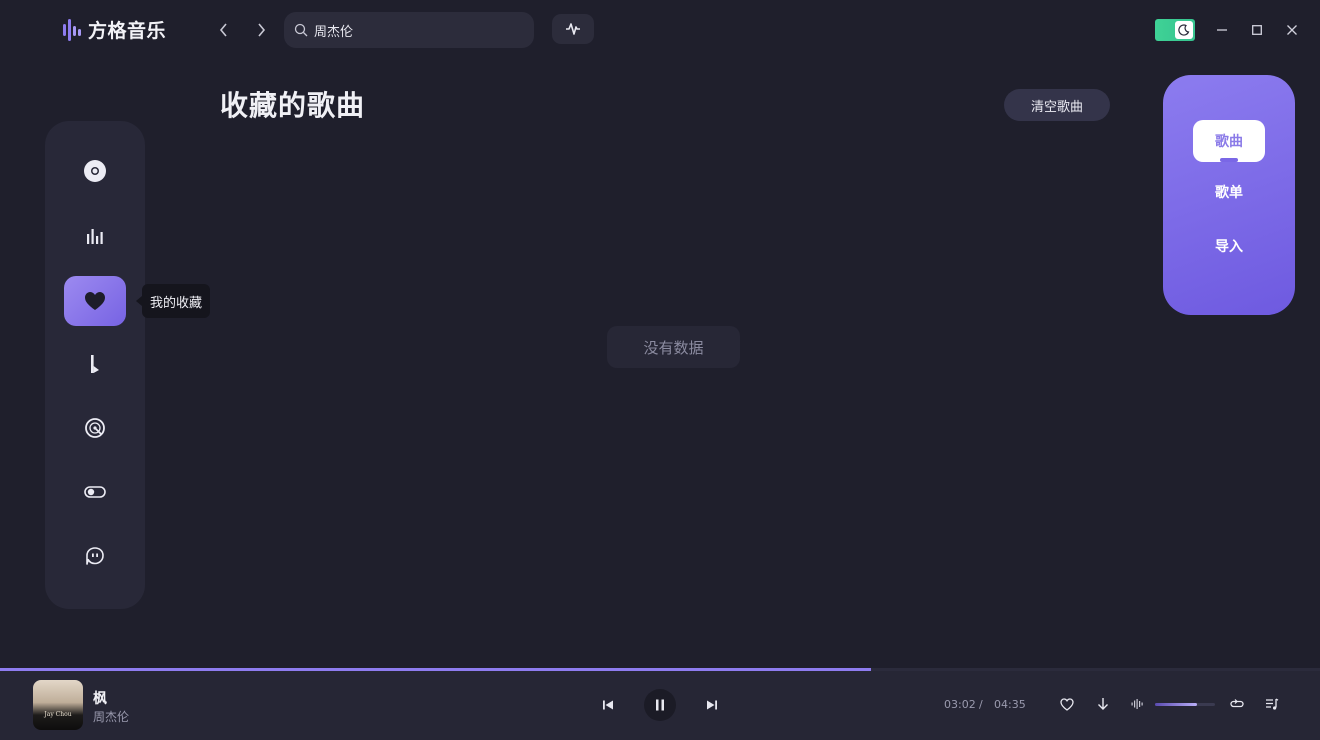  I want to click on back-button, so click(224, 30).